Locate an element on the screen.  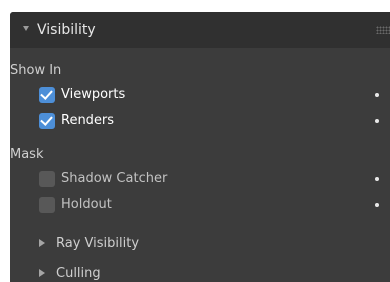
ray-visibility-label: Ray Visibility is located at coordinates (97, 244).